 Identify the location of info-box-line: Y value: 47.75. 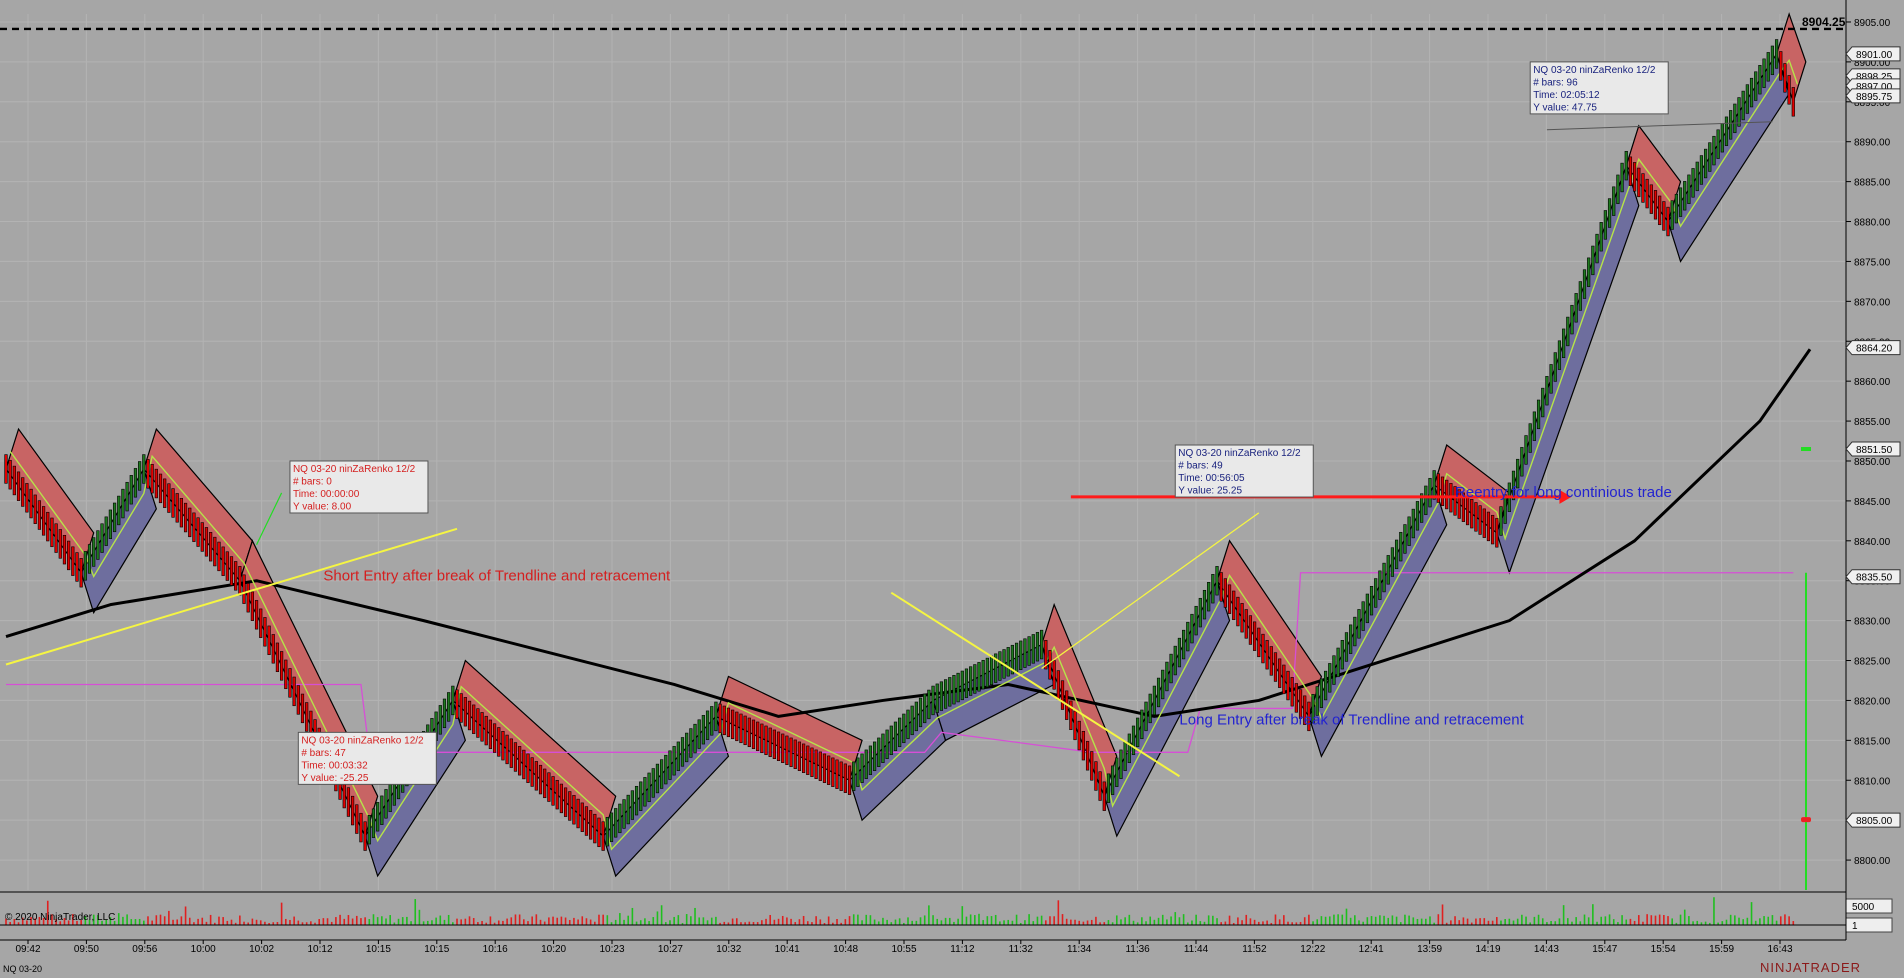
(1565, 107).